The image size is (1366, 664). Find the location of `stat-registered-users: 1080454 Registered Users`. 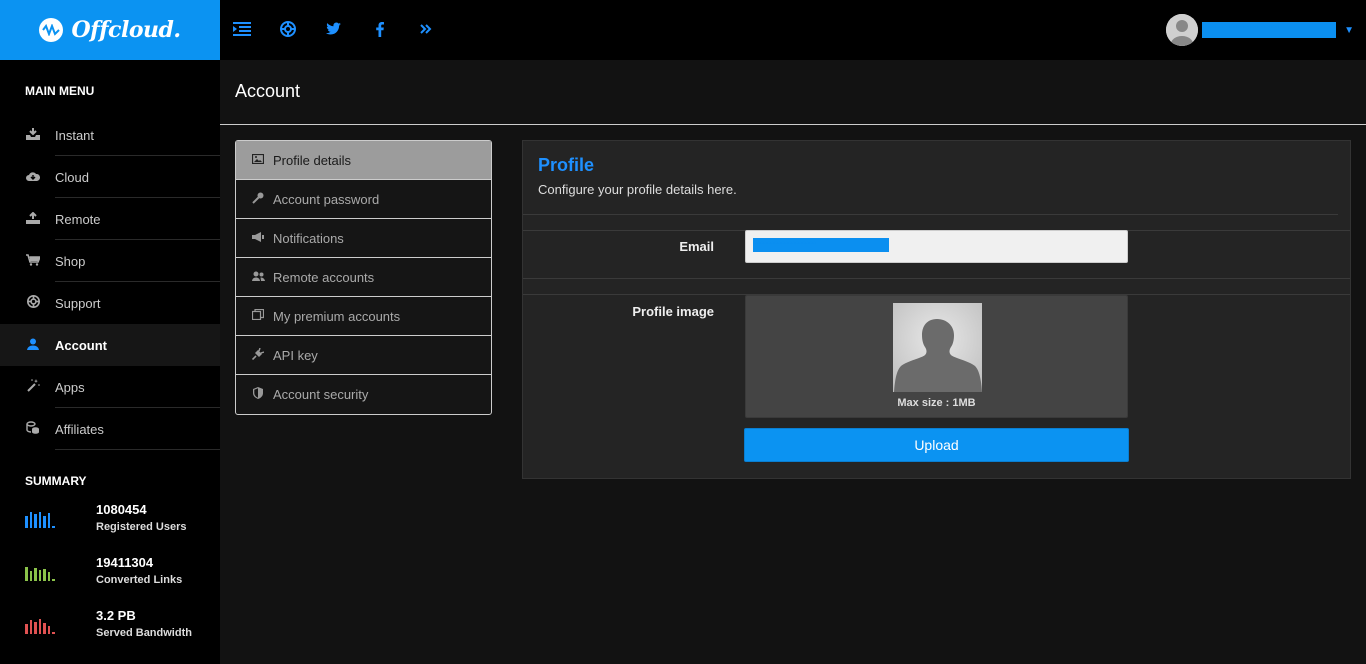

stat-registered-users: 1080454 Registered Users is located at coordinates (110, 522).